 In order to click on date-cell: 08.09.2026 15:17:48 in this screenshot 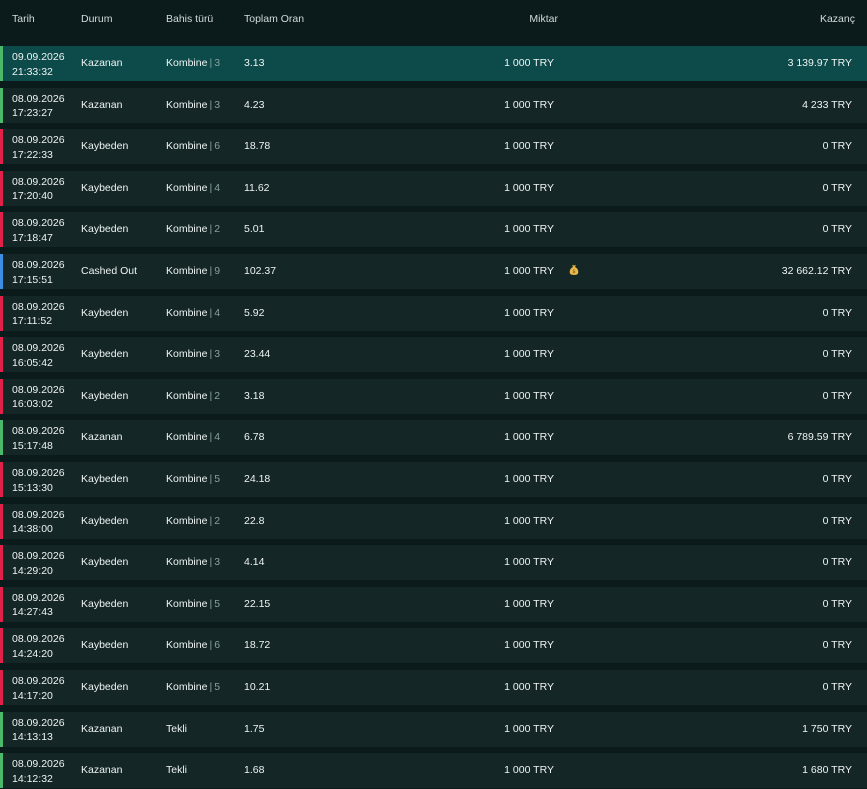, I will do `click(38, 438)`.